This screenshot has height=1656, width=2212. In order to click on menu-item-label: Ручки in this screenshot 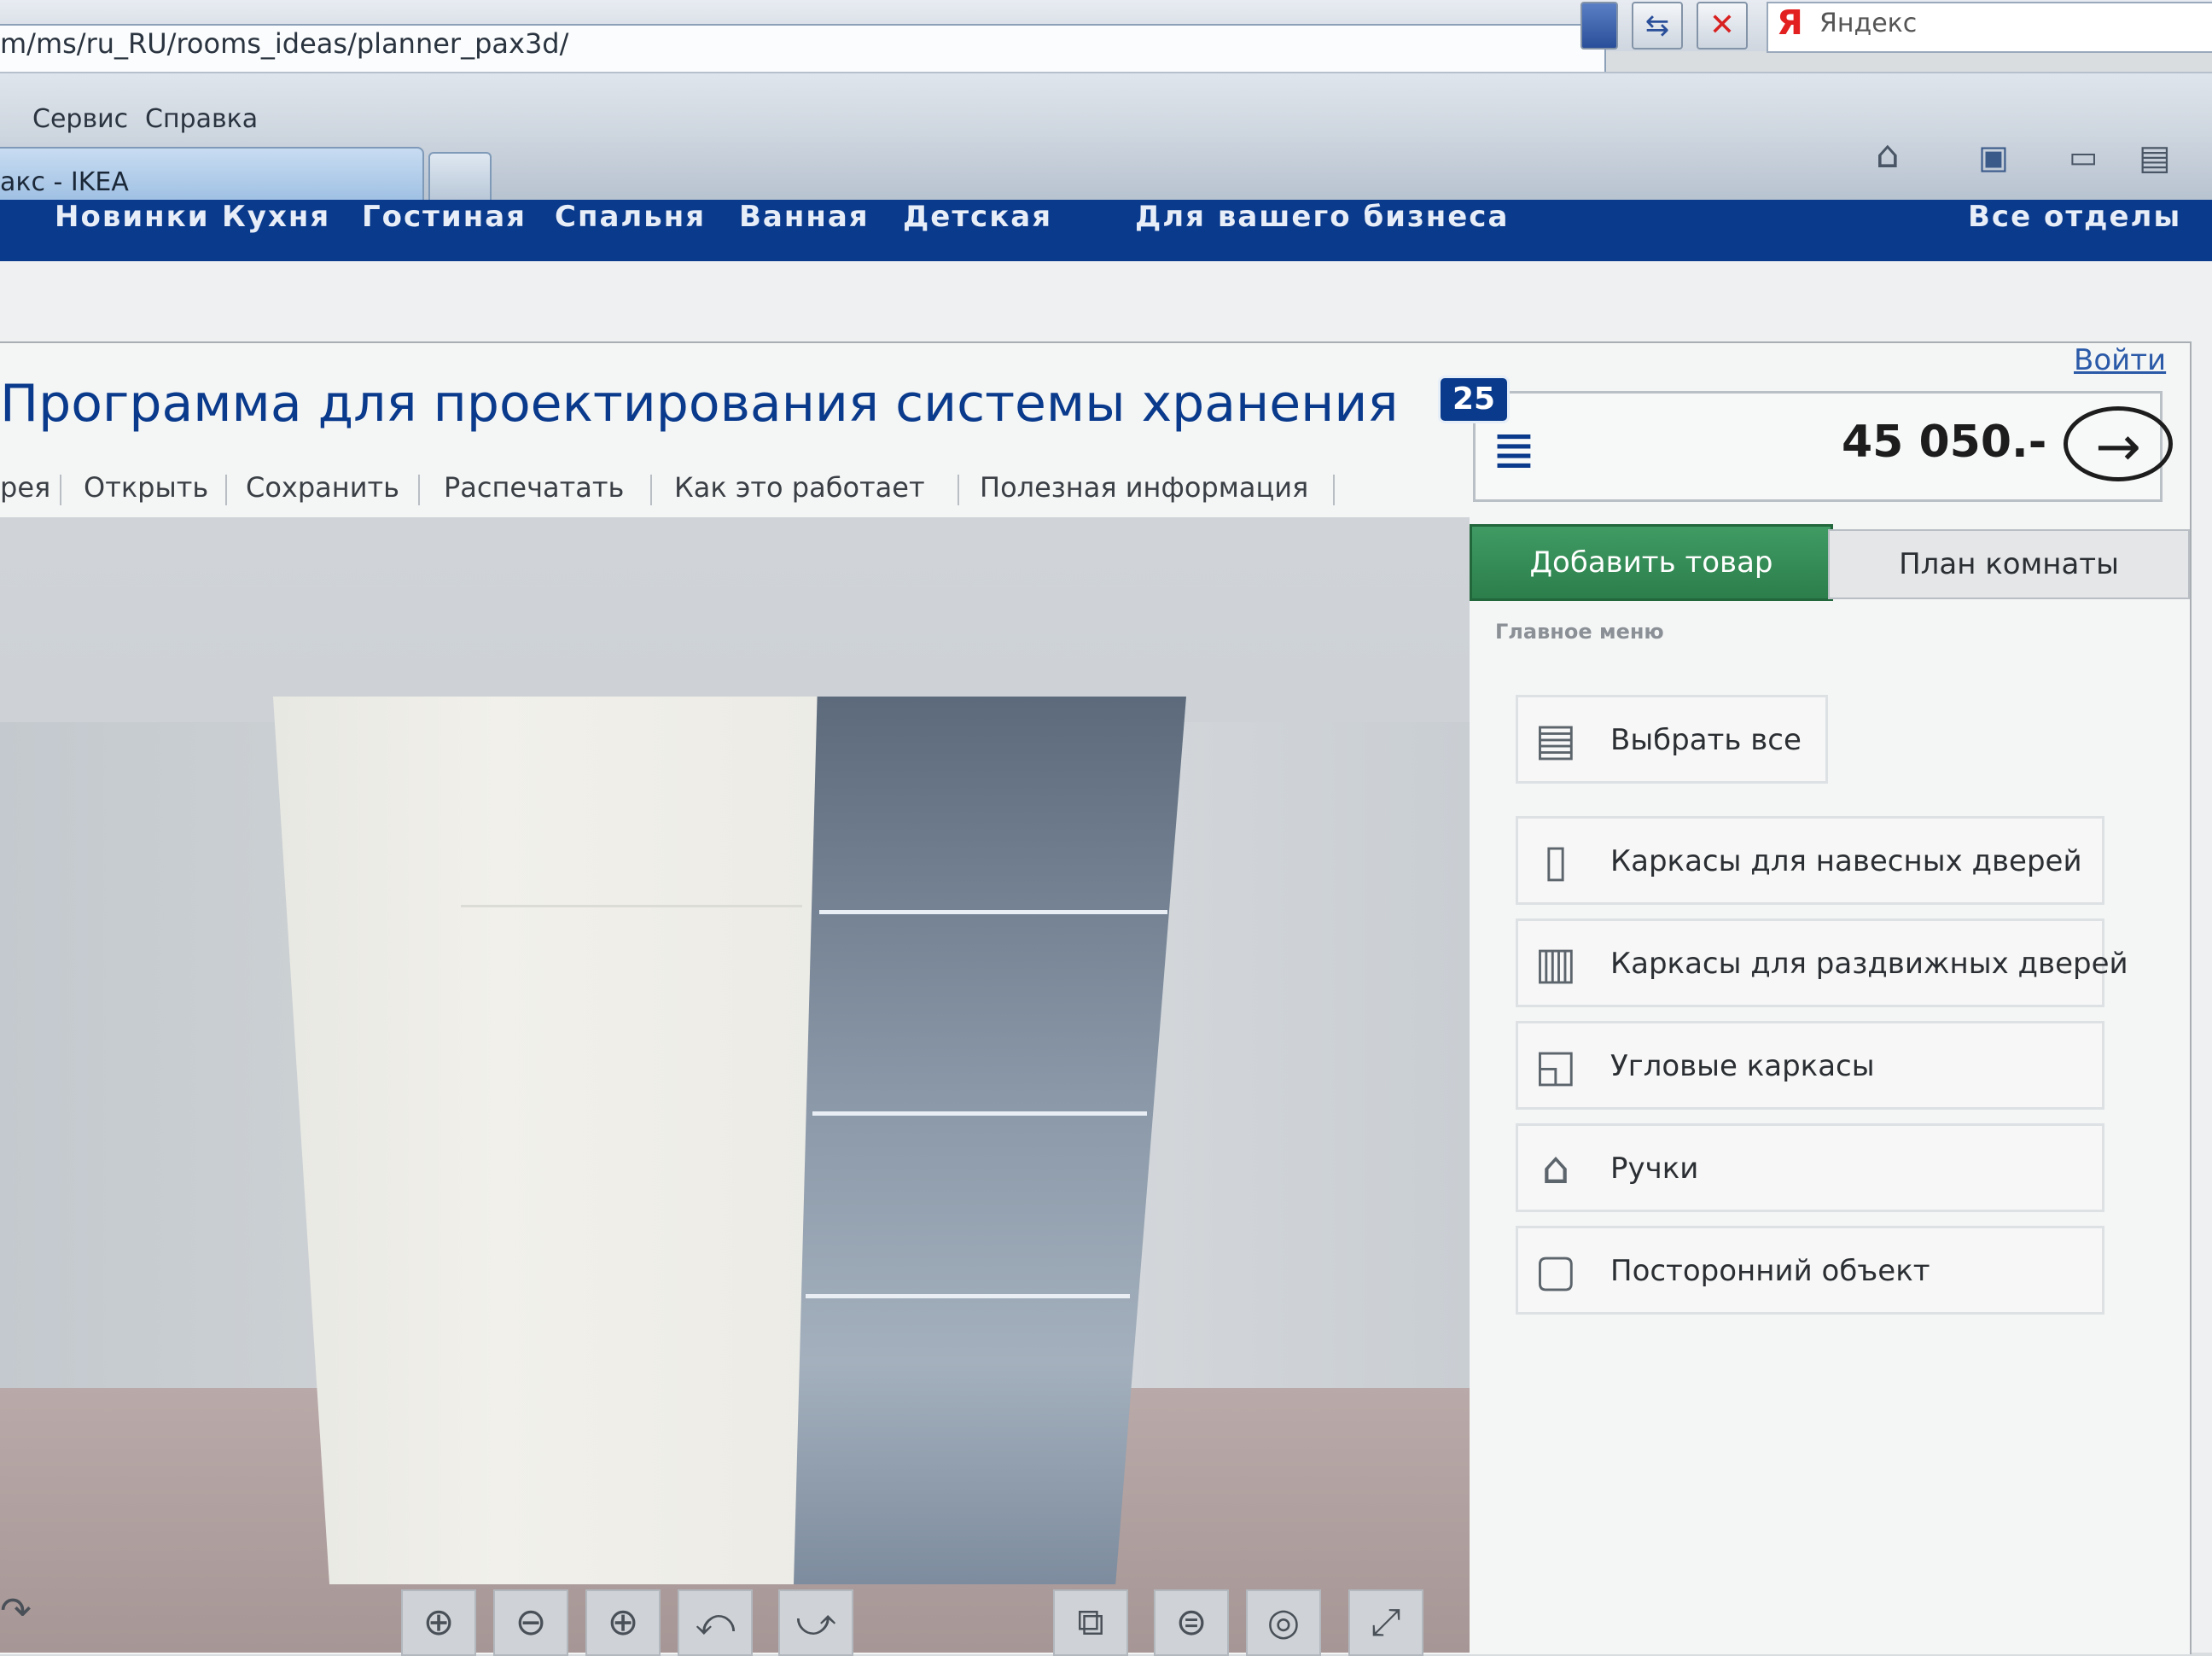, I will do `click(1654, 1169)`.